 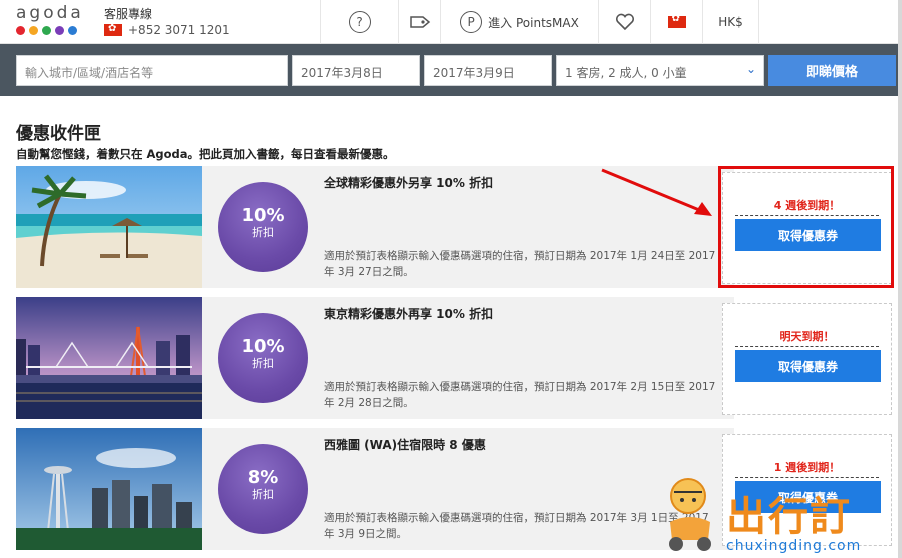 I want to click on watermark-url: chuxingding.com, so click(x=794, y=546).